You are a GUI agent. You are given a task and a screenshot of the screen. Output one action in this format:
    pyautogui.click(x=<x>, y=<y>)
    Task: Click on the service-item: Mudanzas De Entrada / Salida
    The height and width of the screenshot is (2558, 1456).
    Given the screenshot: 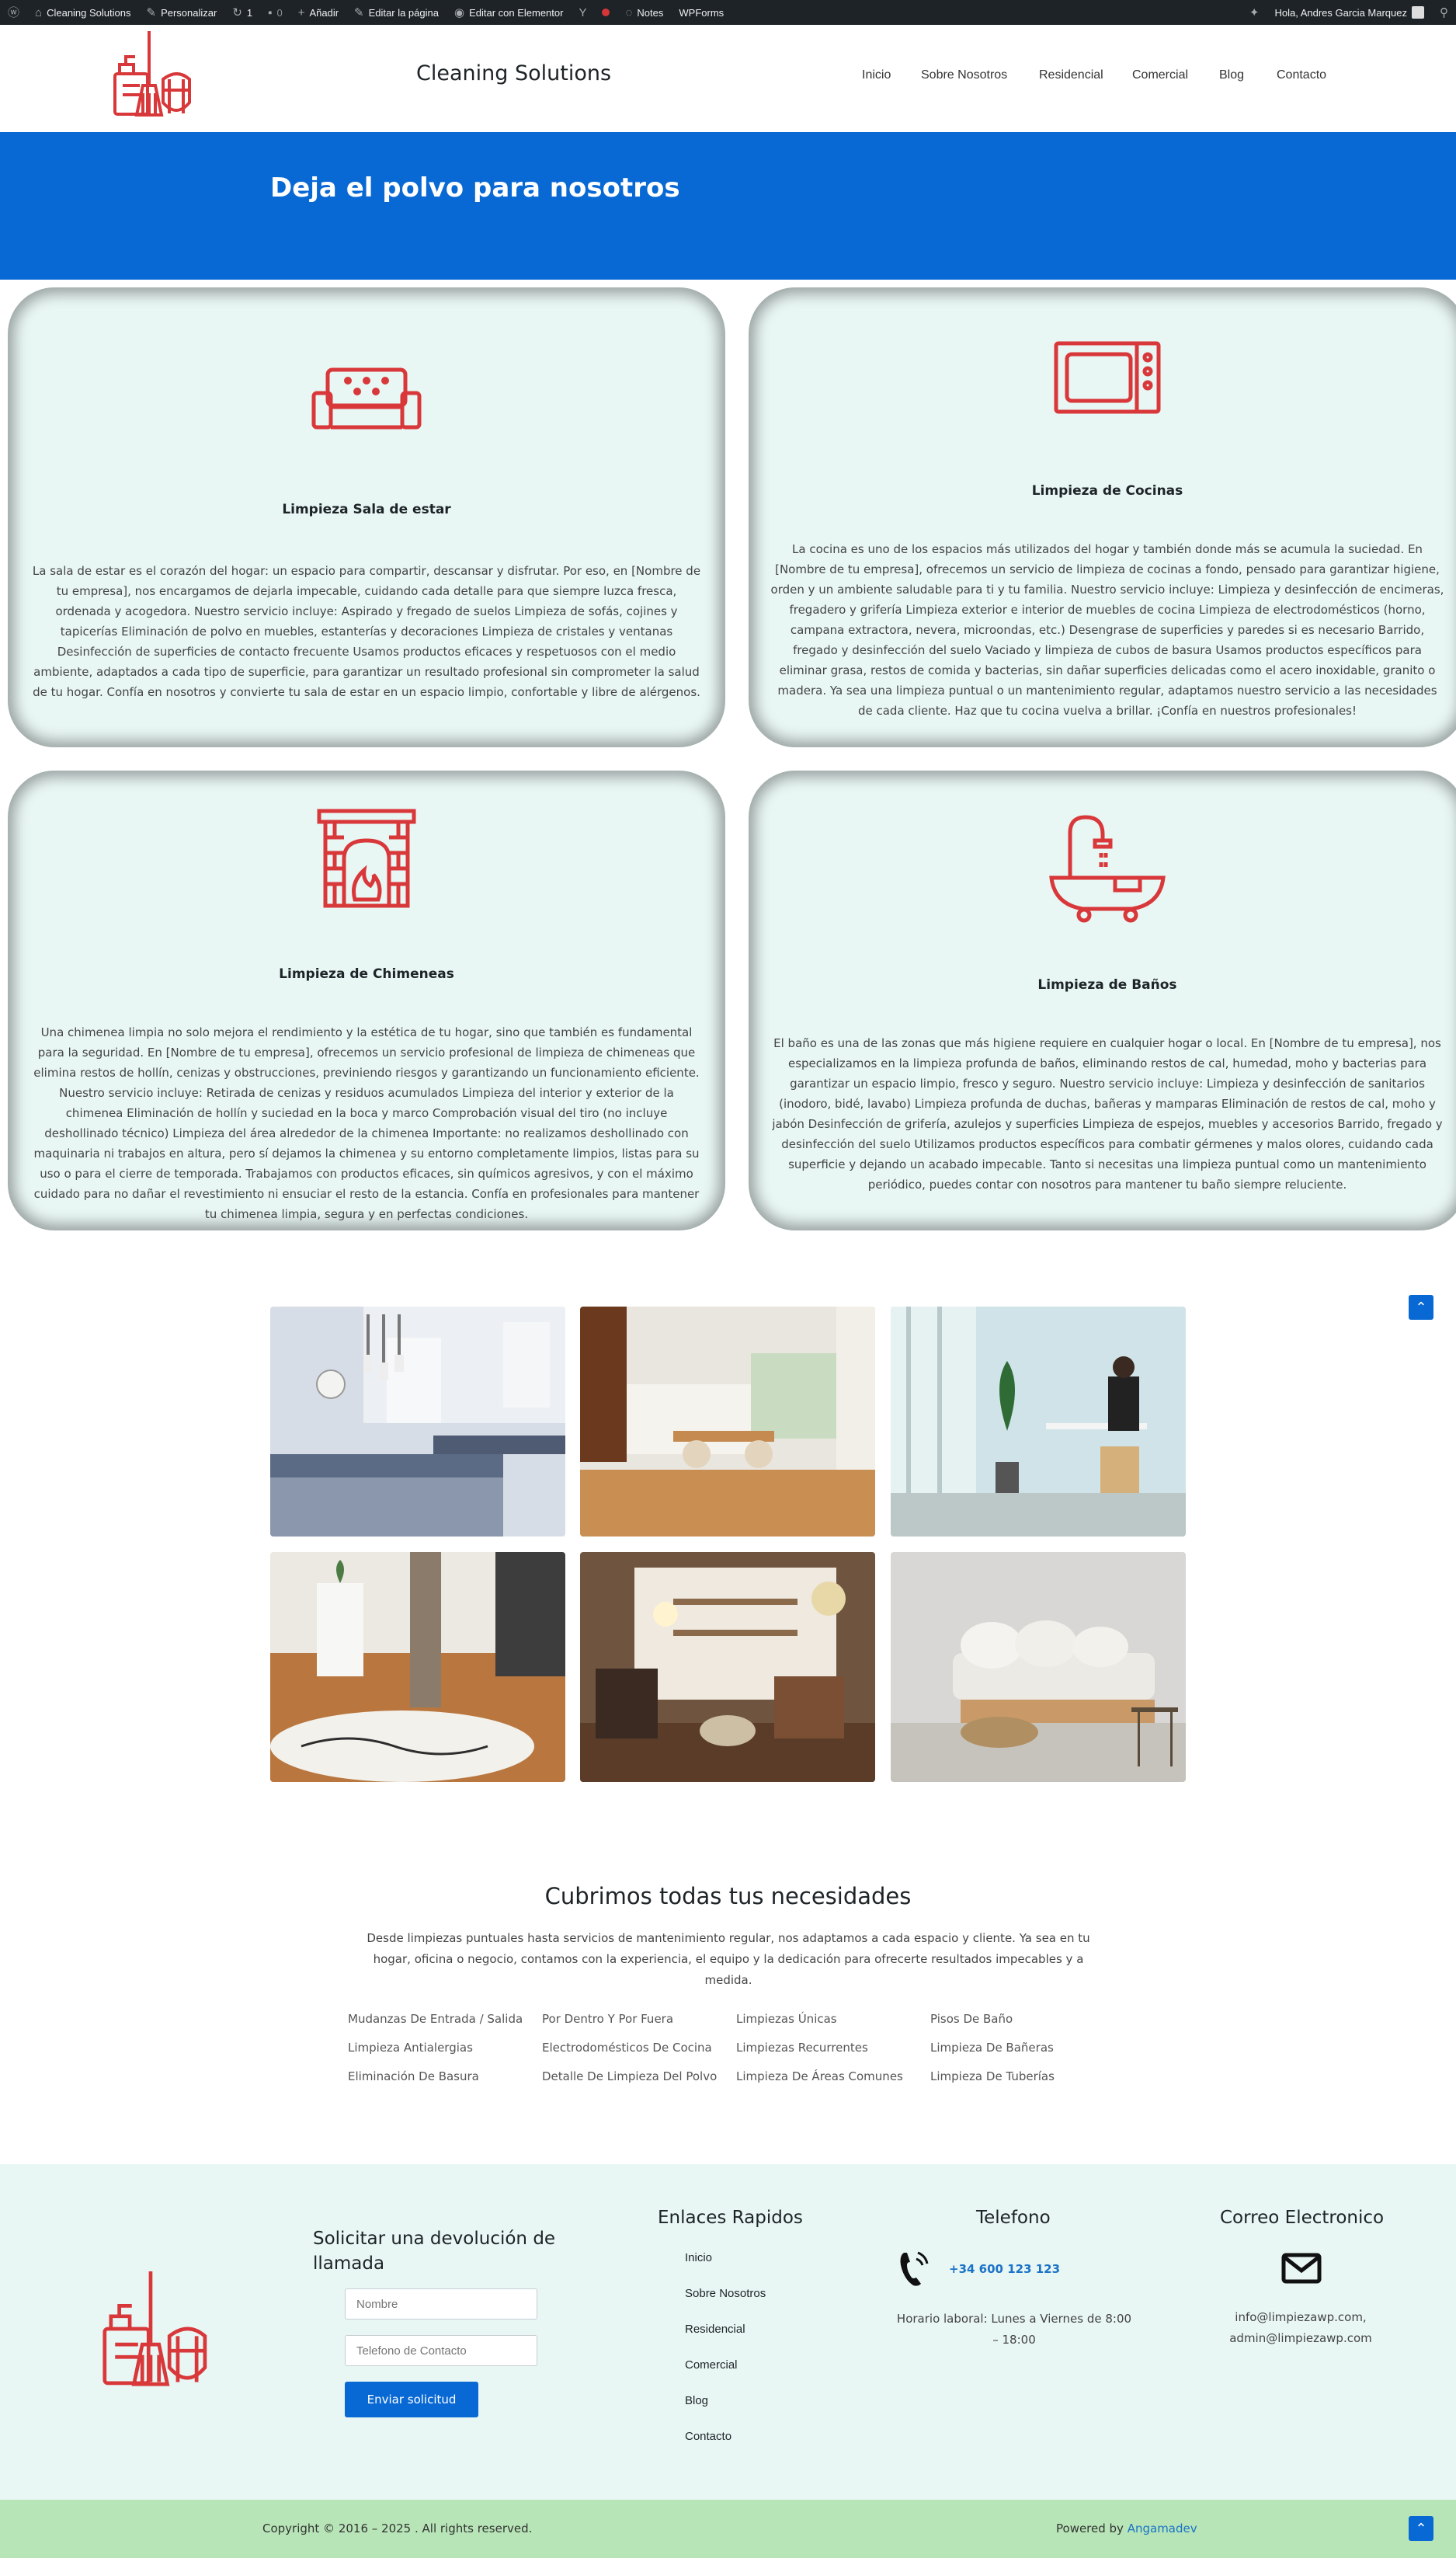 What is the action you would take?
    pyautogui.click(x=435, y=2019)
    